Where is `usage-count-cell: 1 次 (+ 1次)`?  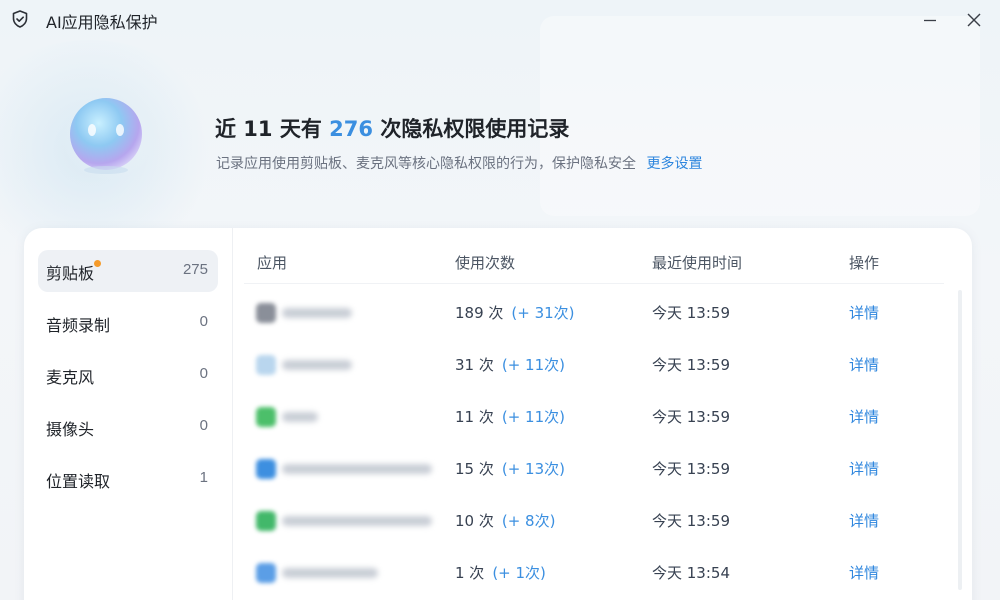 usage-count-cell: 1 次 (+ 1次) is located at coordinates (500, 572).